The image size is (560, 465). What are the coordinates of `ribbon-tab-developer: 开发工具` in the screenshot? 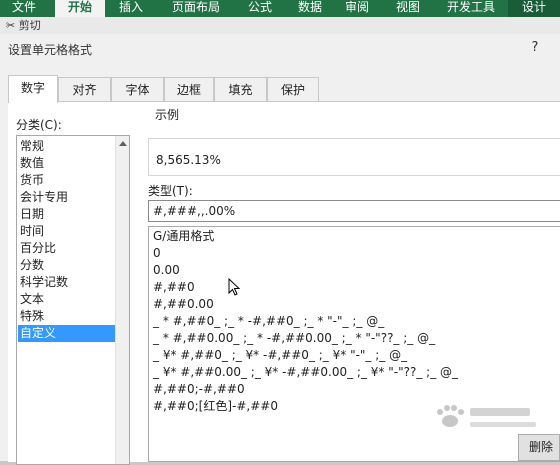 It's located at (471, 8).